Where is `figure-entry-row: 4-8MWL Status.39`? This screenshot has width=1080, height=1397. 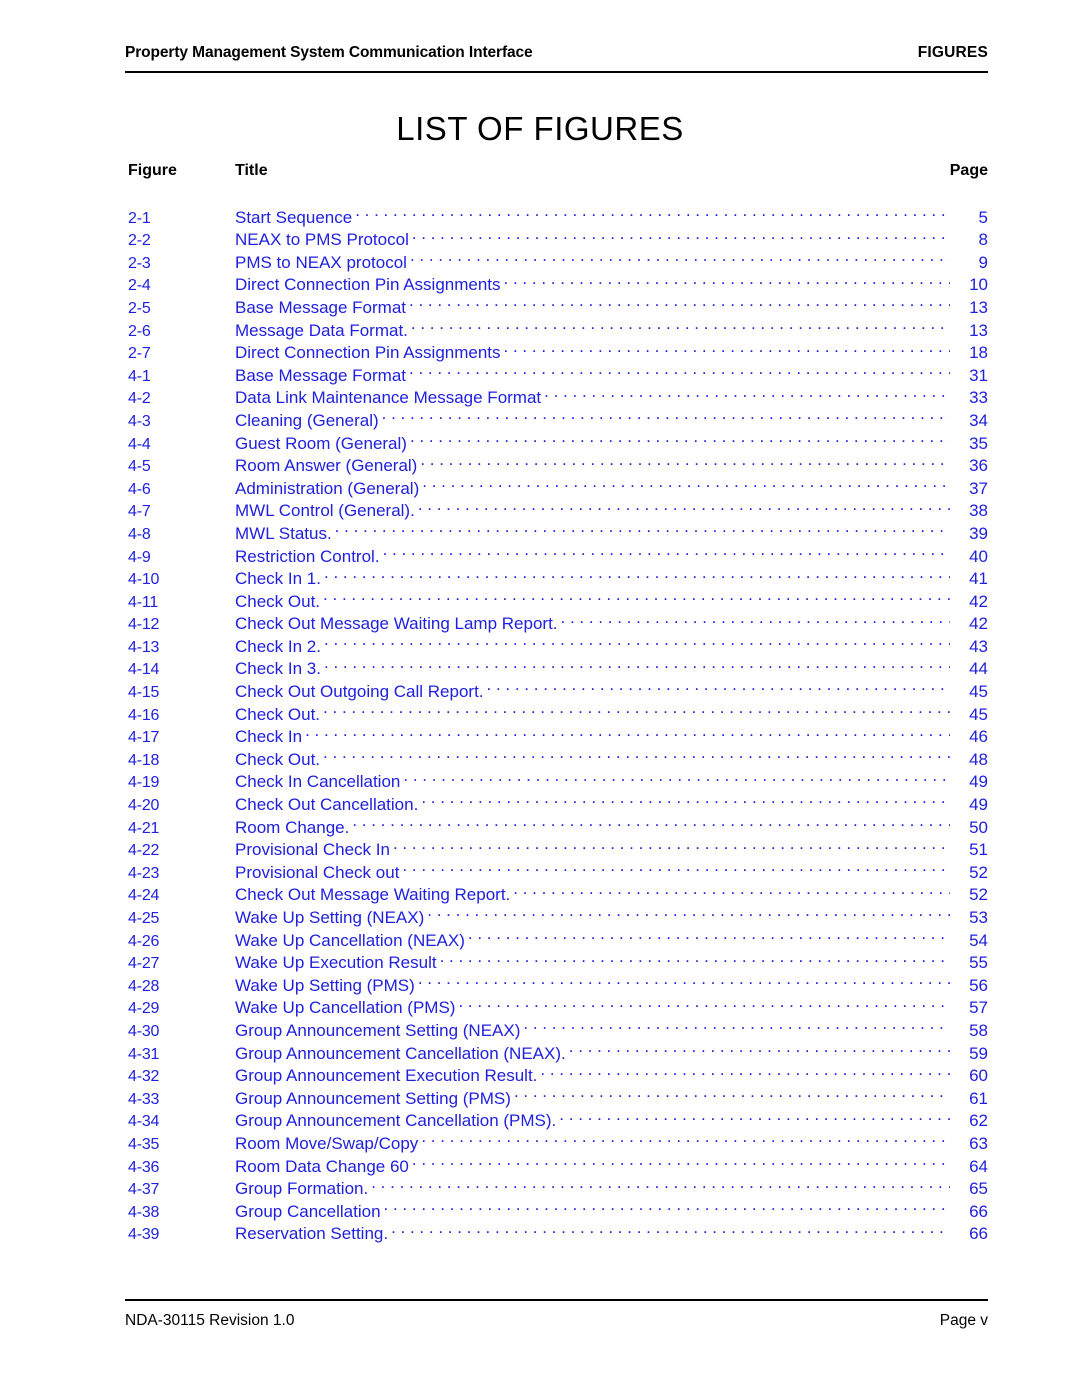 figure-entry-row: 4-8MWL Status.39 is located at coordinates (558, 529).